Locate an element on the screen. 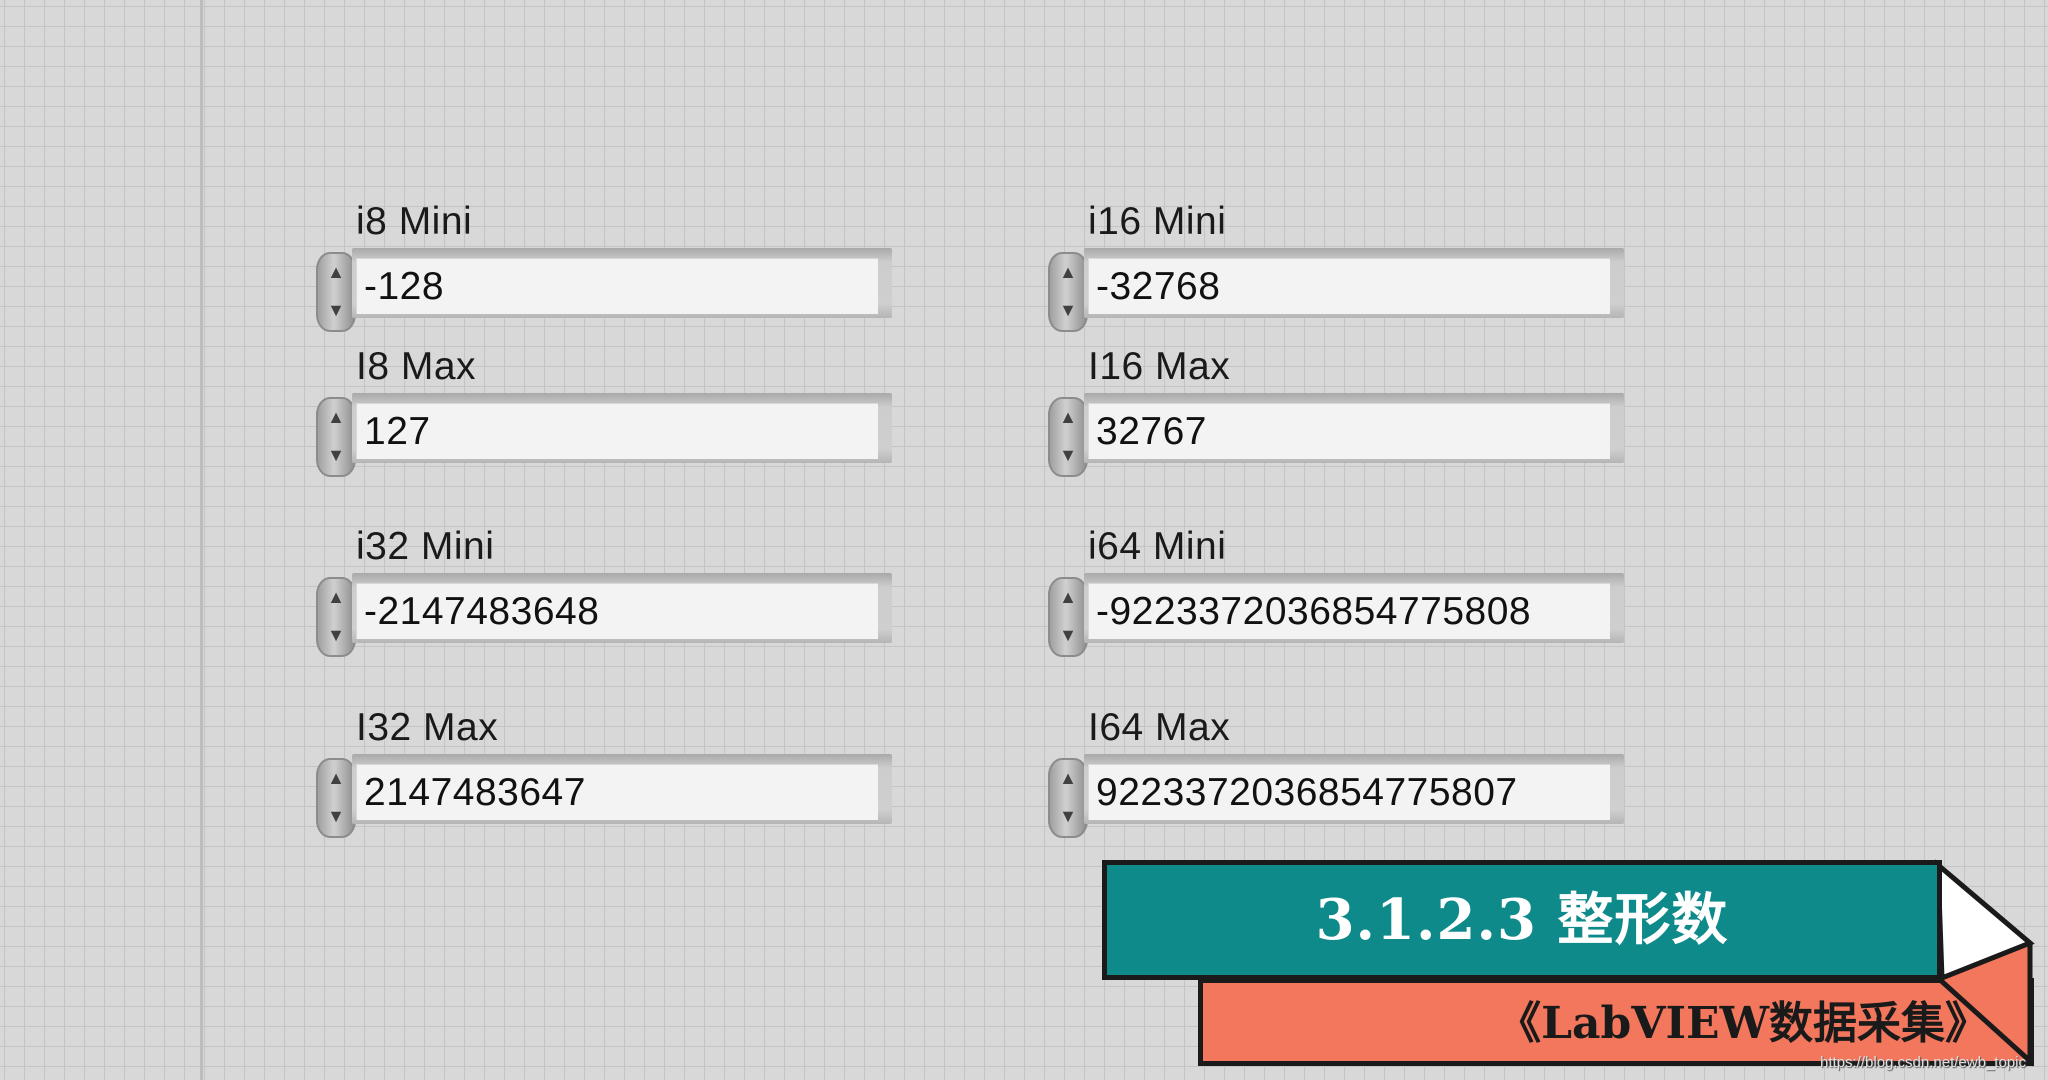 This screenshot has width=2048, height=1080. numeric-field: -9223372036854775808 is located at coordinates (1349, 611).